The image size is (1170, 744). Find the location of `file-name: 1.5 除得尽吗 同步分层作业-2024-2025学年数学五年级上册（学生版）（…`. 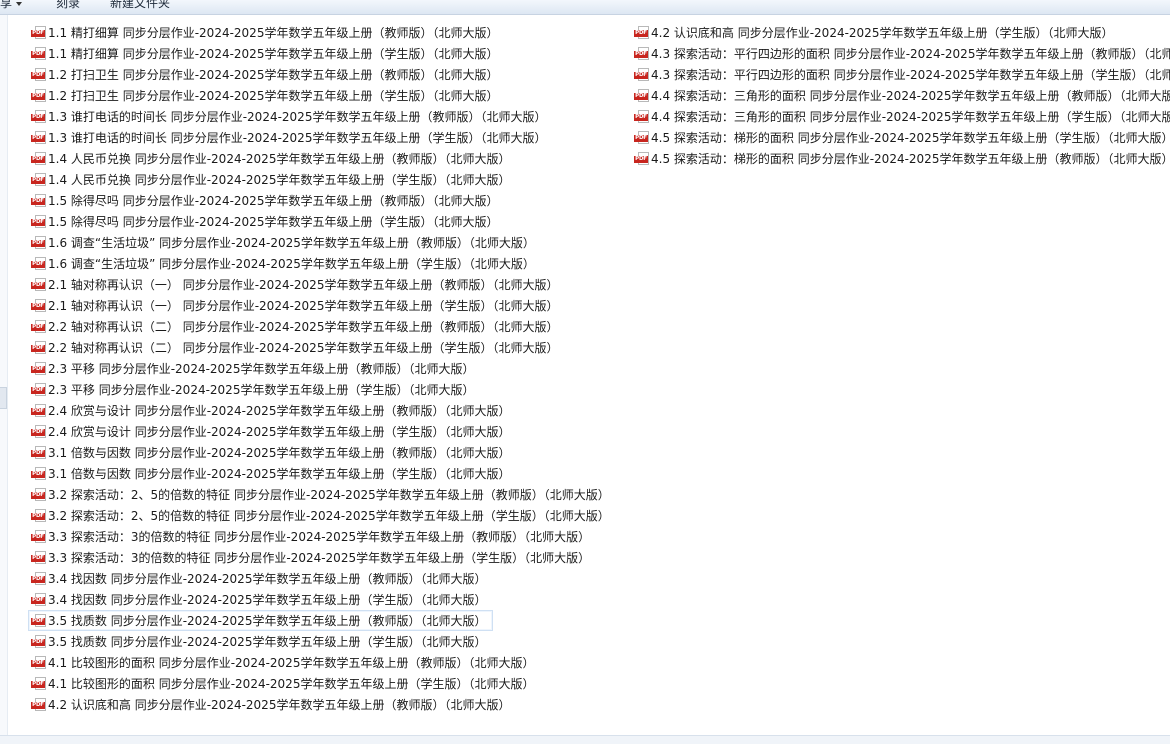

file-name: 1.5 除得尽吗 同步分层作业-2024-2025学年数学五年级上册（学生版）（… is located at coordinates (273, 221).